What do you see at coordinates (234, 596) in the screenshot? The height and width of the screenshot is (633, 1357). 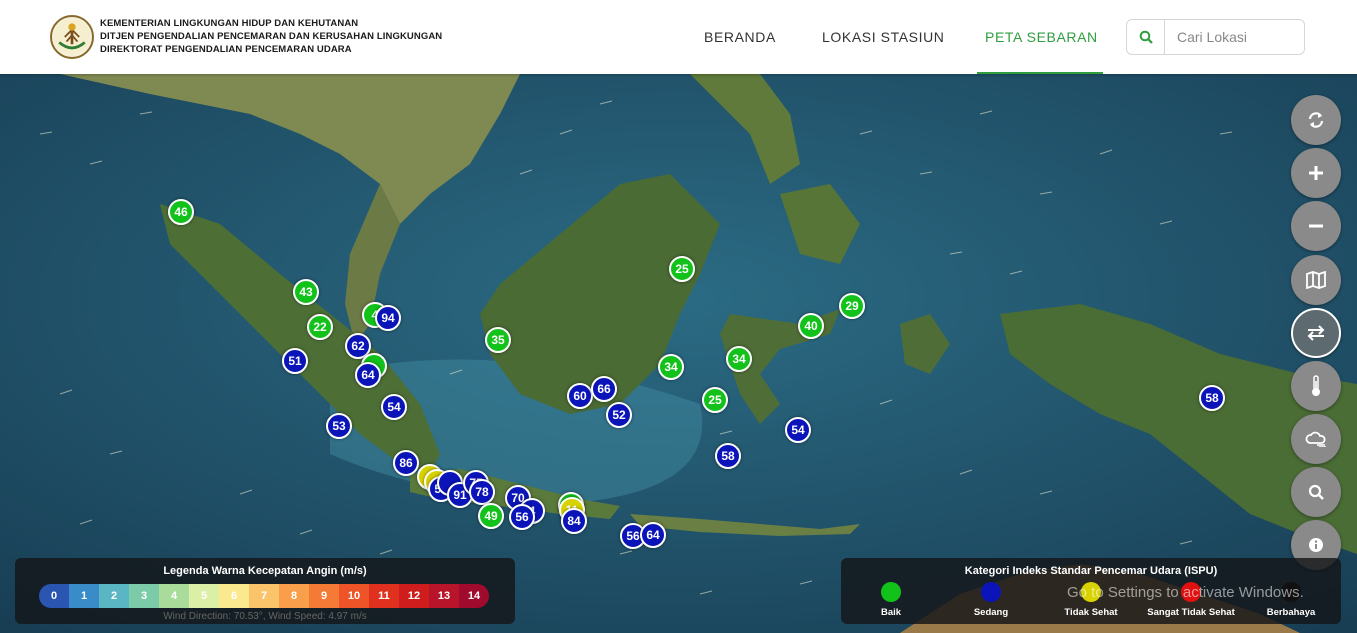 I see `wind-scale-cell-6: 6` at bounding box center [234, 596].